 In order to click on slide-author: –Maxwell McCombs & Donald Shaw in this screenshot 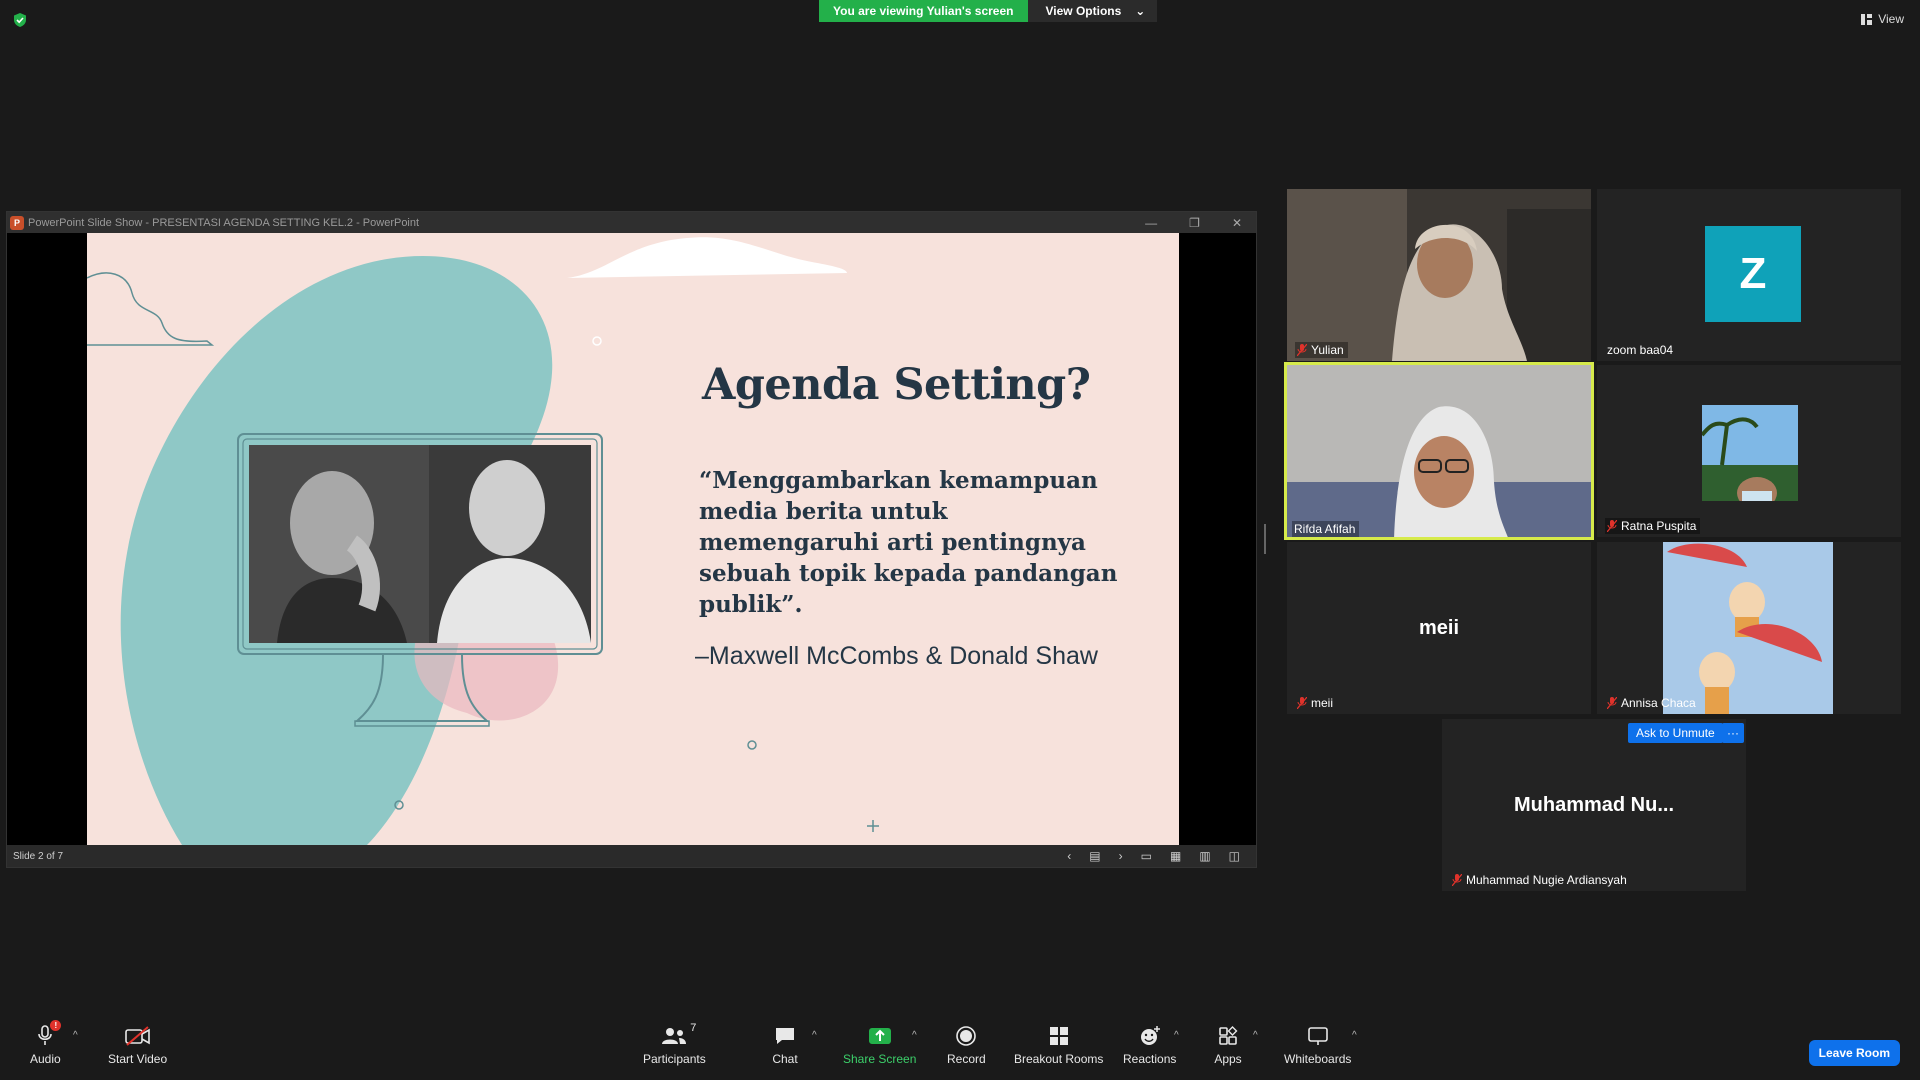, I will do `click(896, 656)`.